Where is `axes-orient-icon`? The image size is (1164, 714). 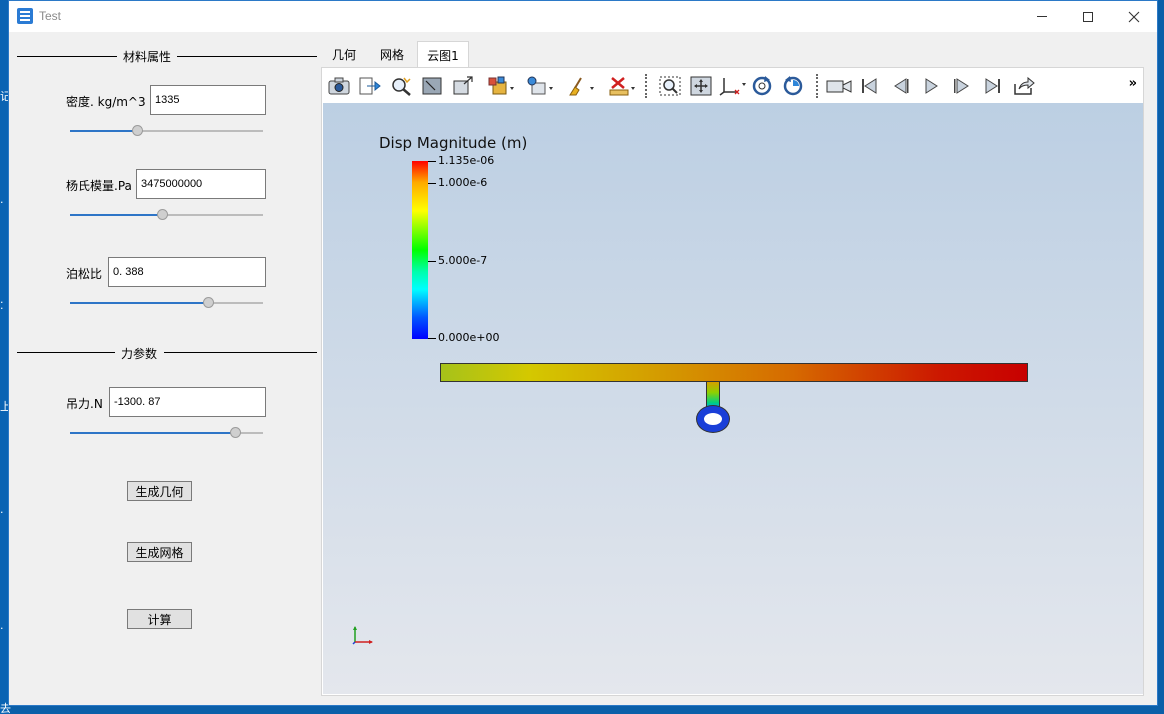 axes-orient-icon is located at coordinates (733, 86).